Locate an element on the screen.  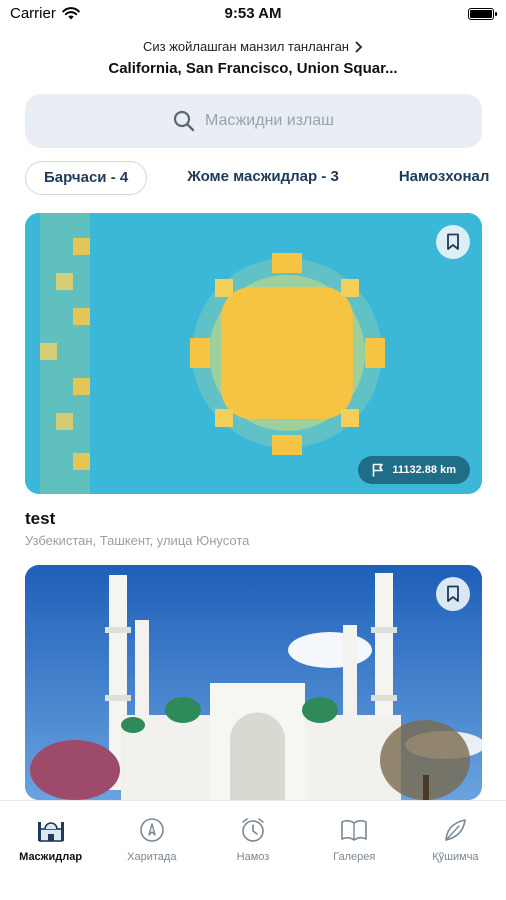
bookmark-button is located at coordinates (453, 242).